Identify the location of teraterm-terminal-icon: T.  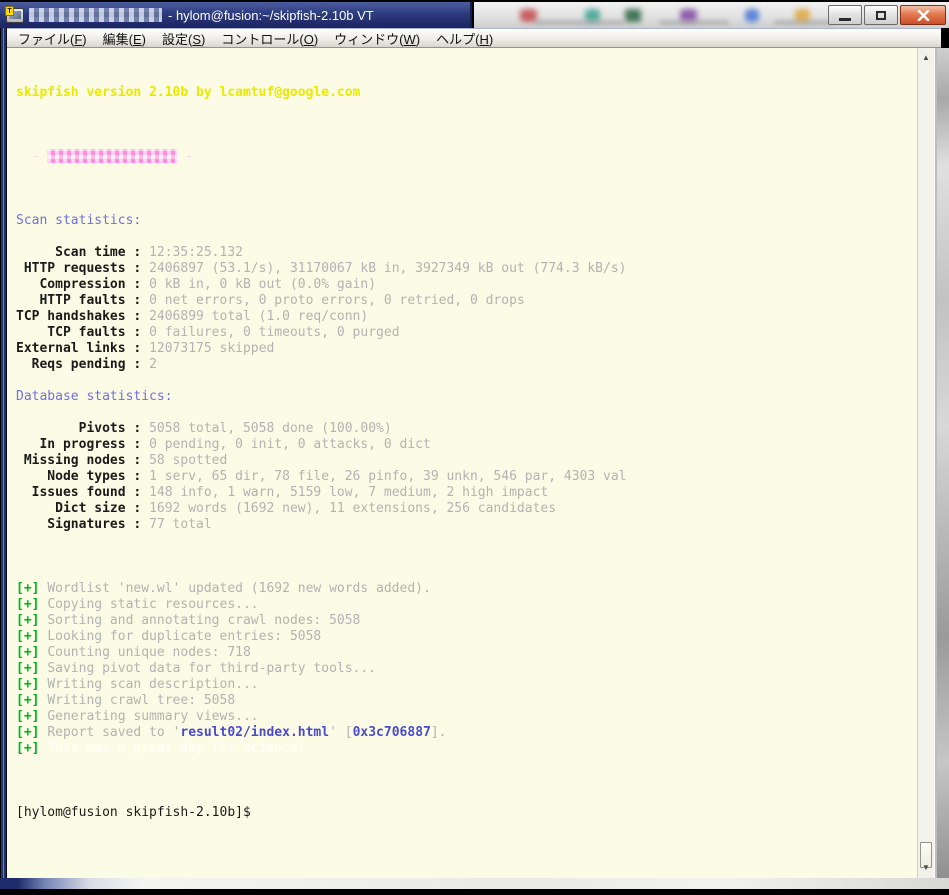
(14, 14).